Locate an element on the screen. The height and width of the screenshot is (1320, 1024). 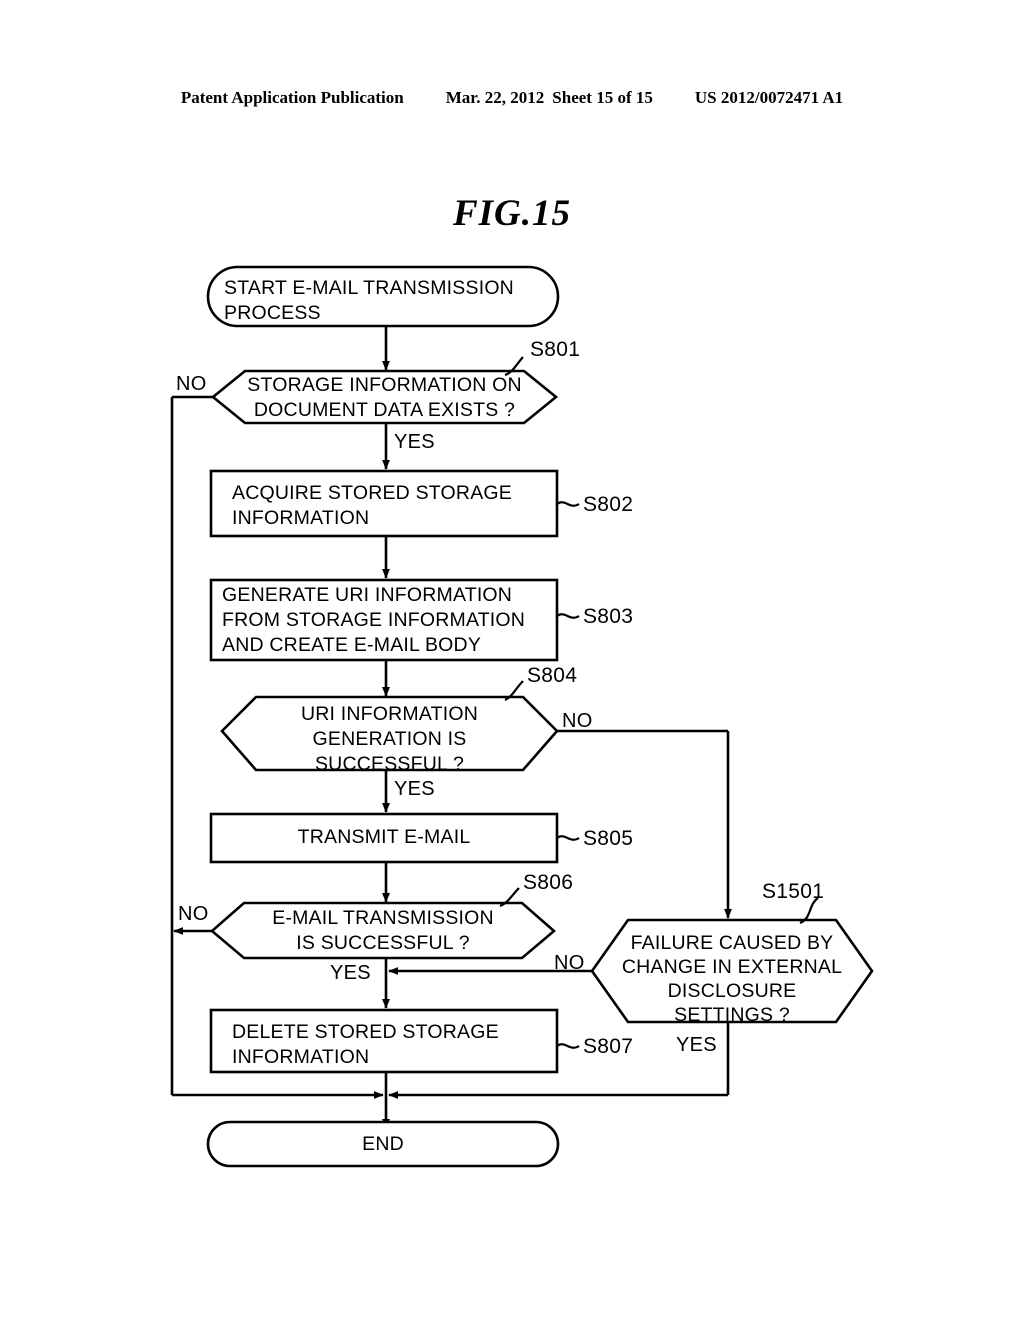
s806-line-2: IS SUCCESSFUL ? is located at coordinates (383, 943).